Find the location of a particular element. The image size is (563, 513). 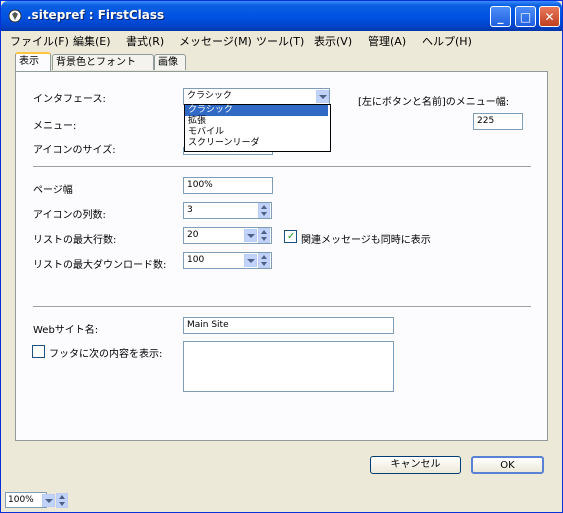

menu-format: 書式(R) is located at coordinates (145, 41).